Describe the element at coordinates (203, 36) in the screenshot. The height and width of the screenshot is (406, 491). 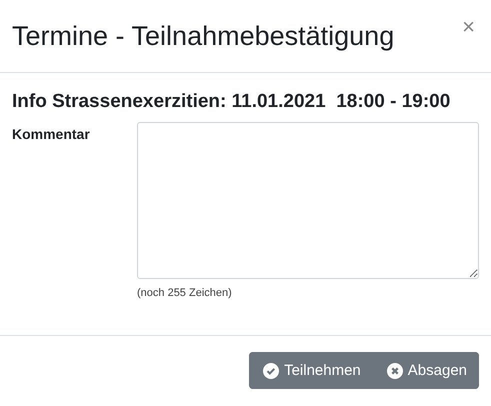
I see `dialog-title: Termine - Teilnahmebestätigung` at that location.